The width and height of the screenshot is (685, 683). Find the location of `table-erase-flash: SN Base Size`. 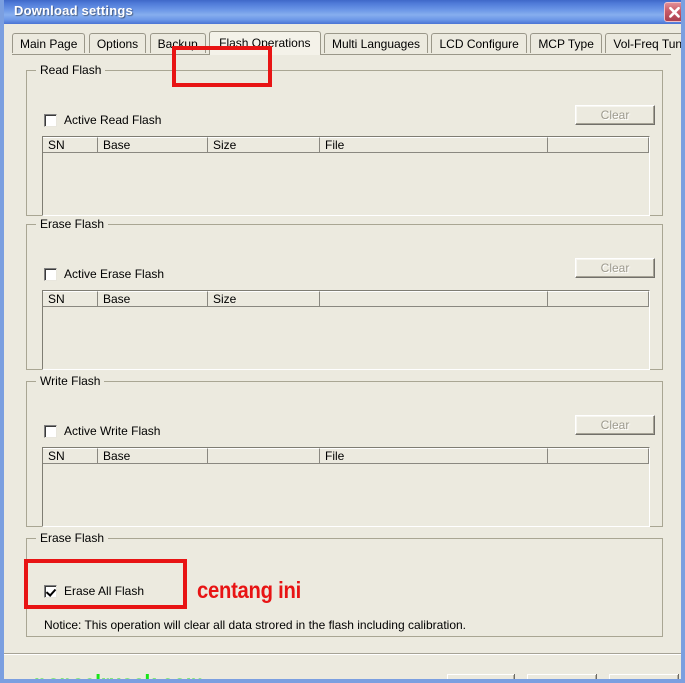

table-erase-flash: SN Base Size is located at coordinates (346, 330).